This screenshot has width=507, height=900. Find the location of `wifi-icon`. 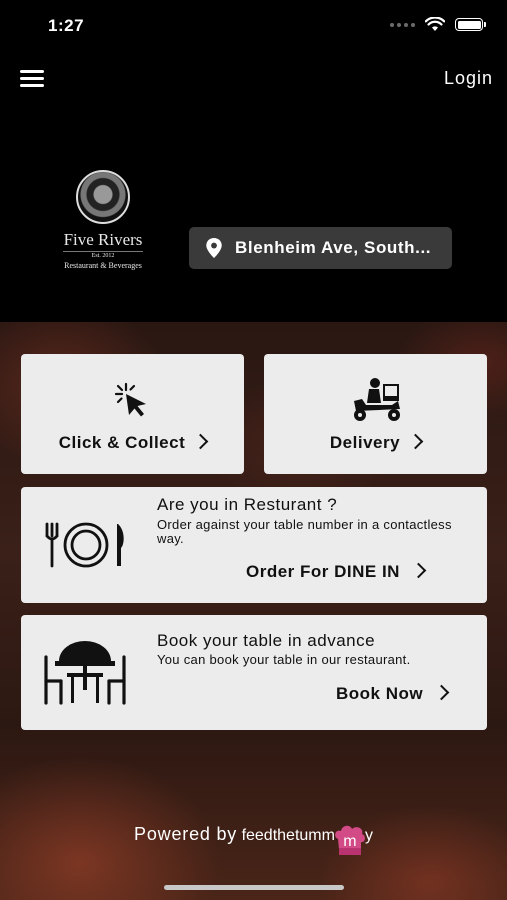

wifi-icon is located at coordinates (435, 24).